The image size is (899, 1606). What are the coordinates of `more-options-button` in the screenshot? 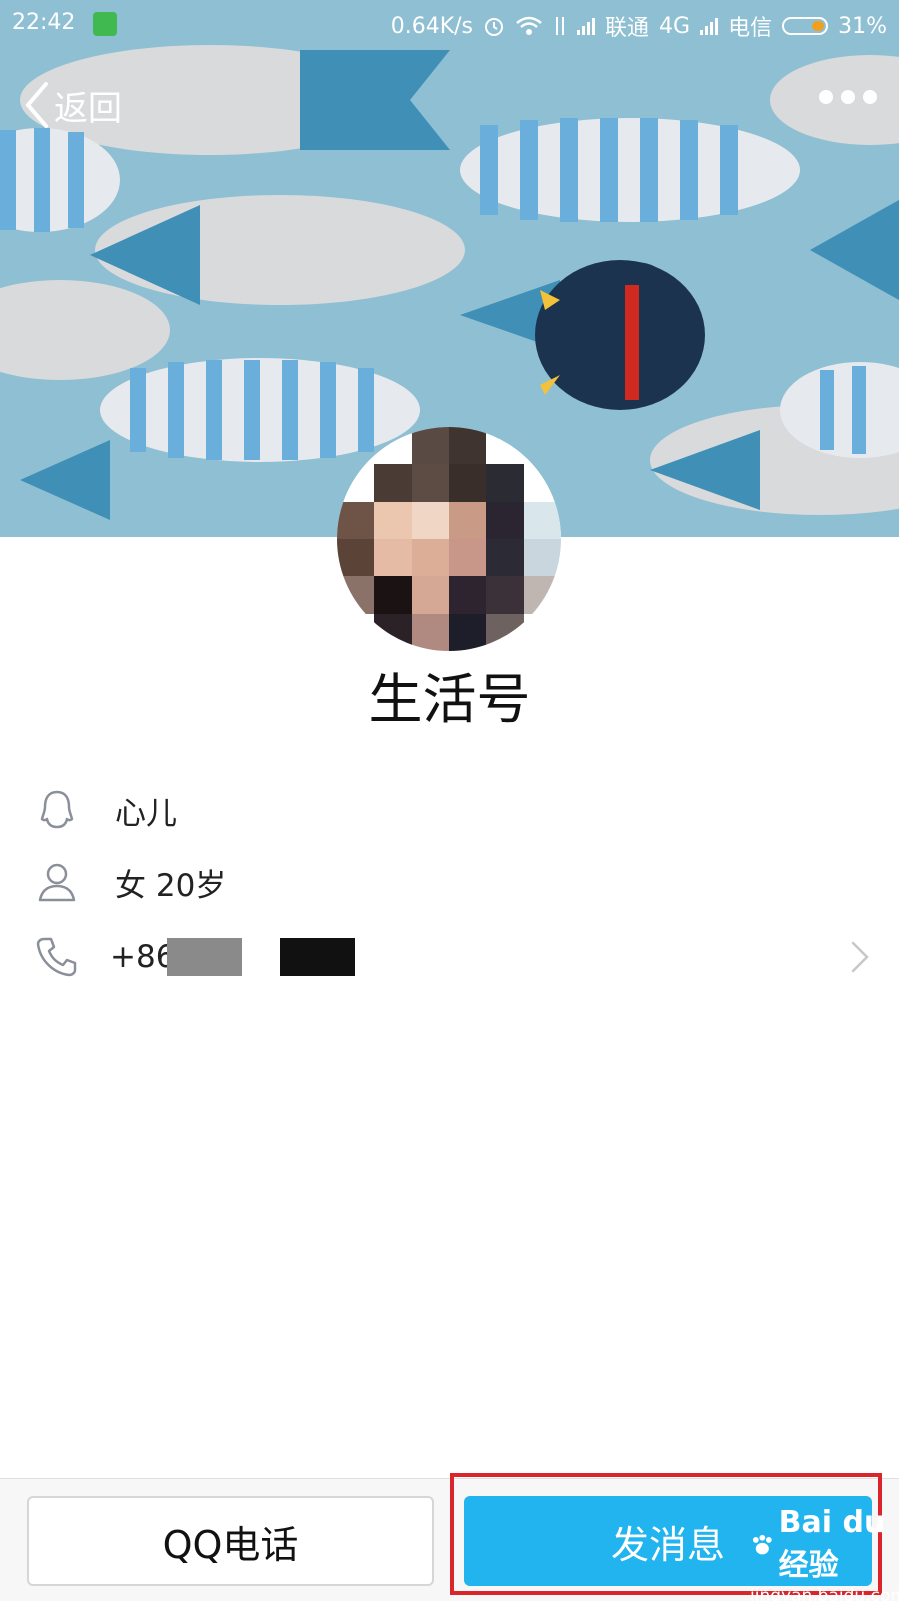 It's located at (848, 97).